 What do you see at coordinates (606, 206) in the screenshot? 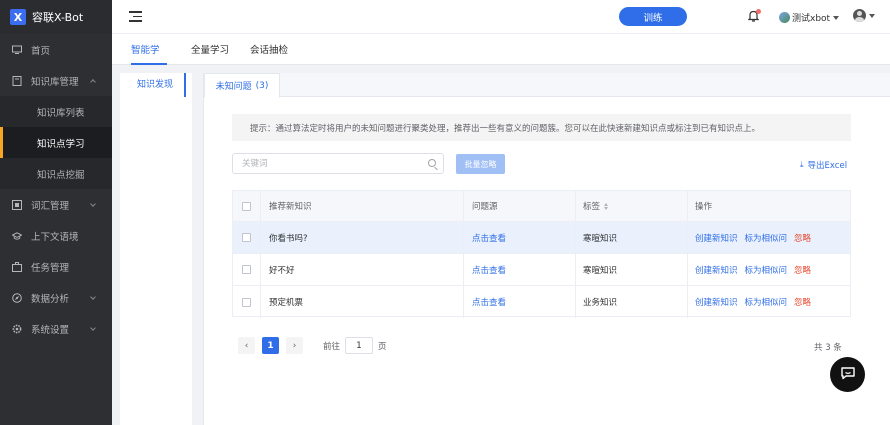
I see `sort-icon` at bounding box center [606, 206].